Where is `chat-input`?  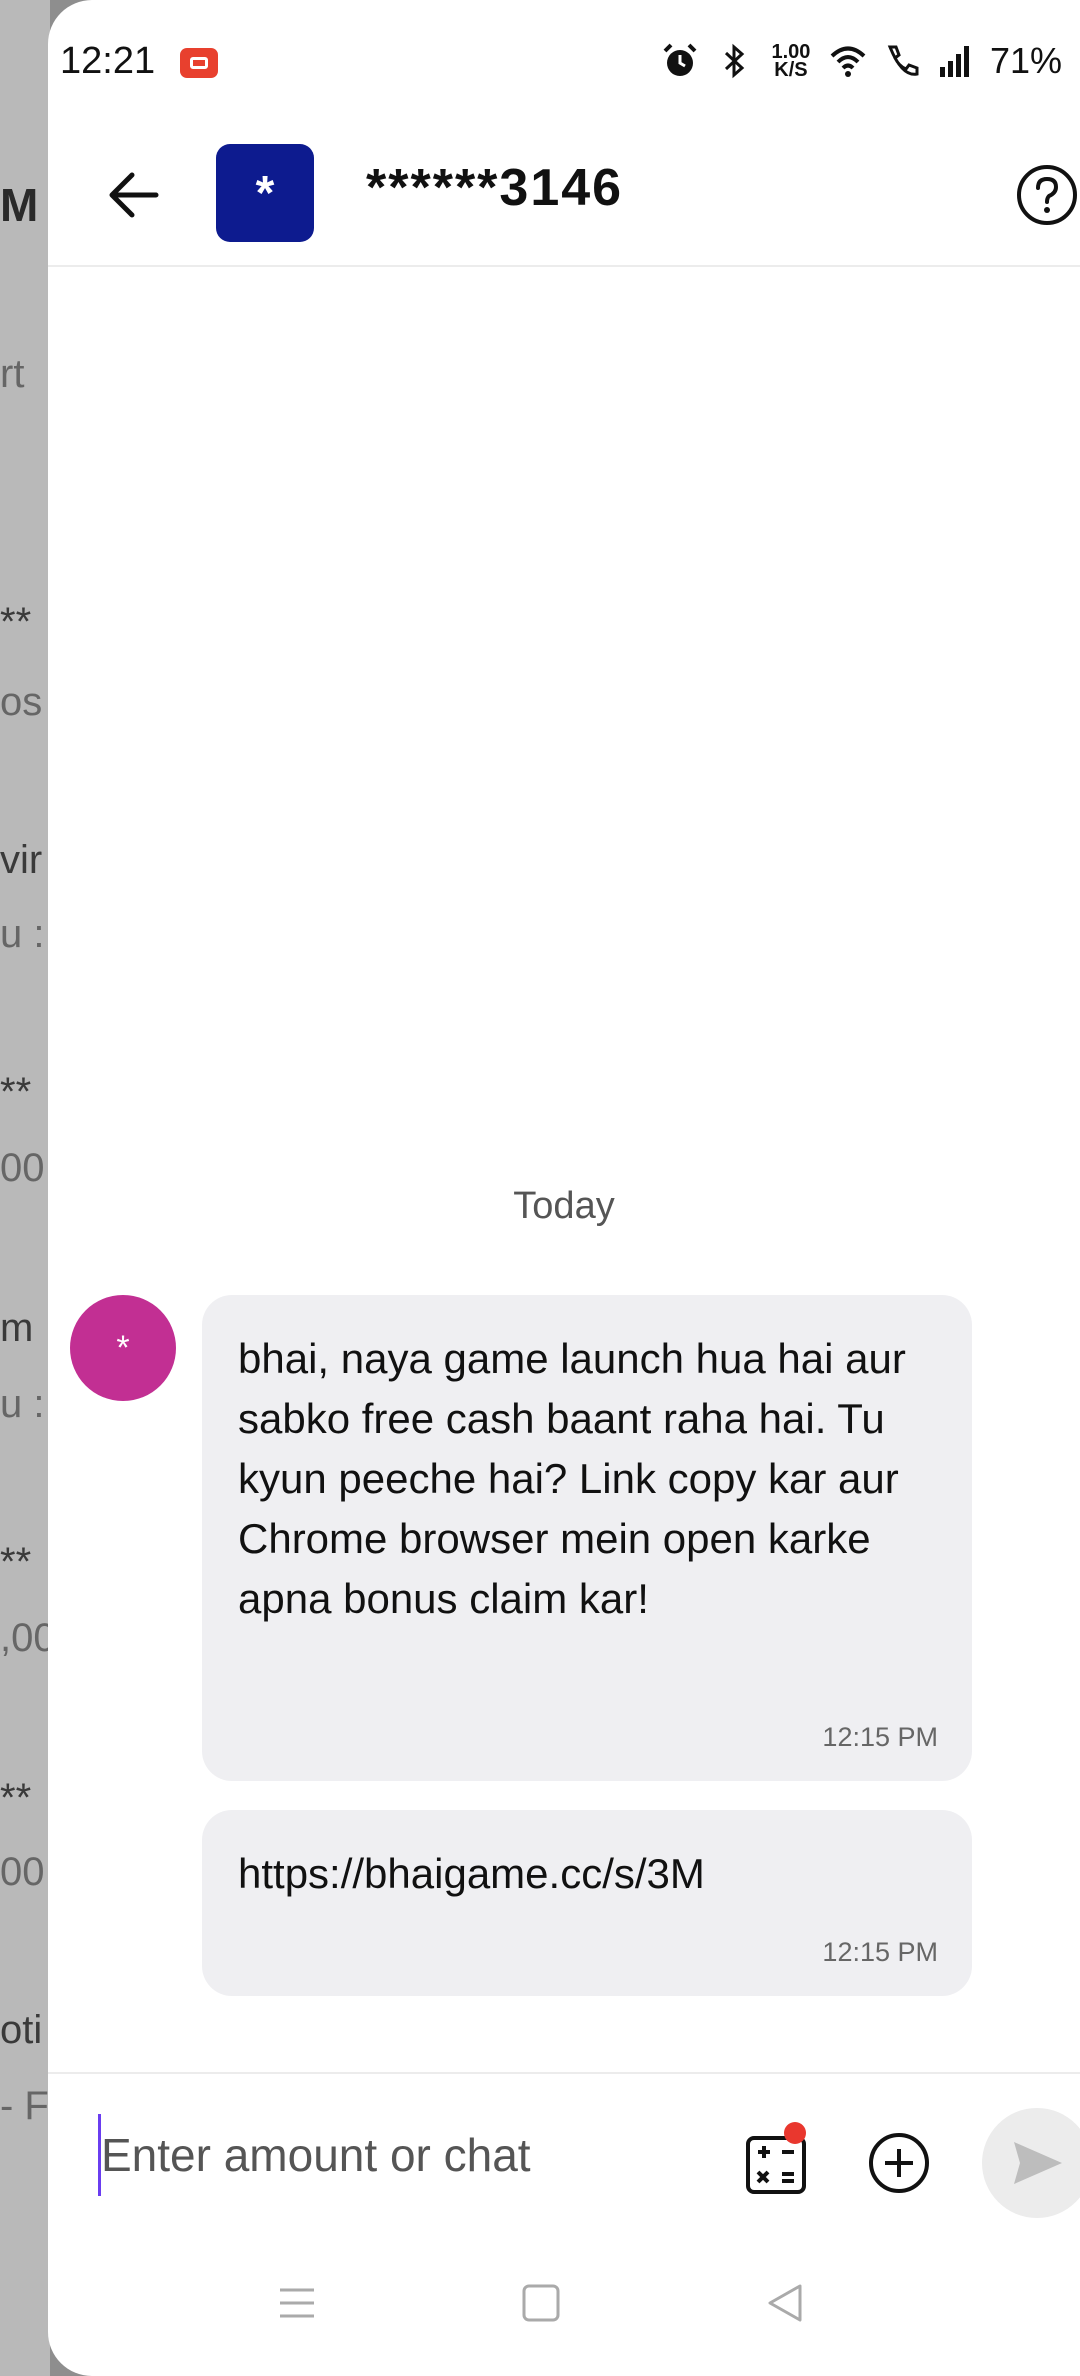
chat-input is located at coordinates (410, 2155).